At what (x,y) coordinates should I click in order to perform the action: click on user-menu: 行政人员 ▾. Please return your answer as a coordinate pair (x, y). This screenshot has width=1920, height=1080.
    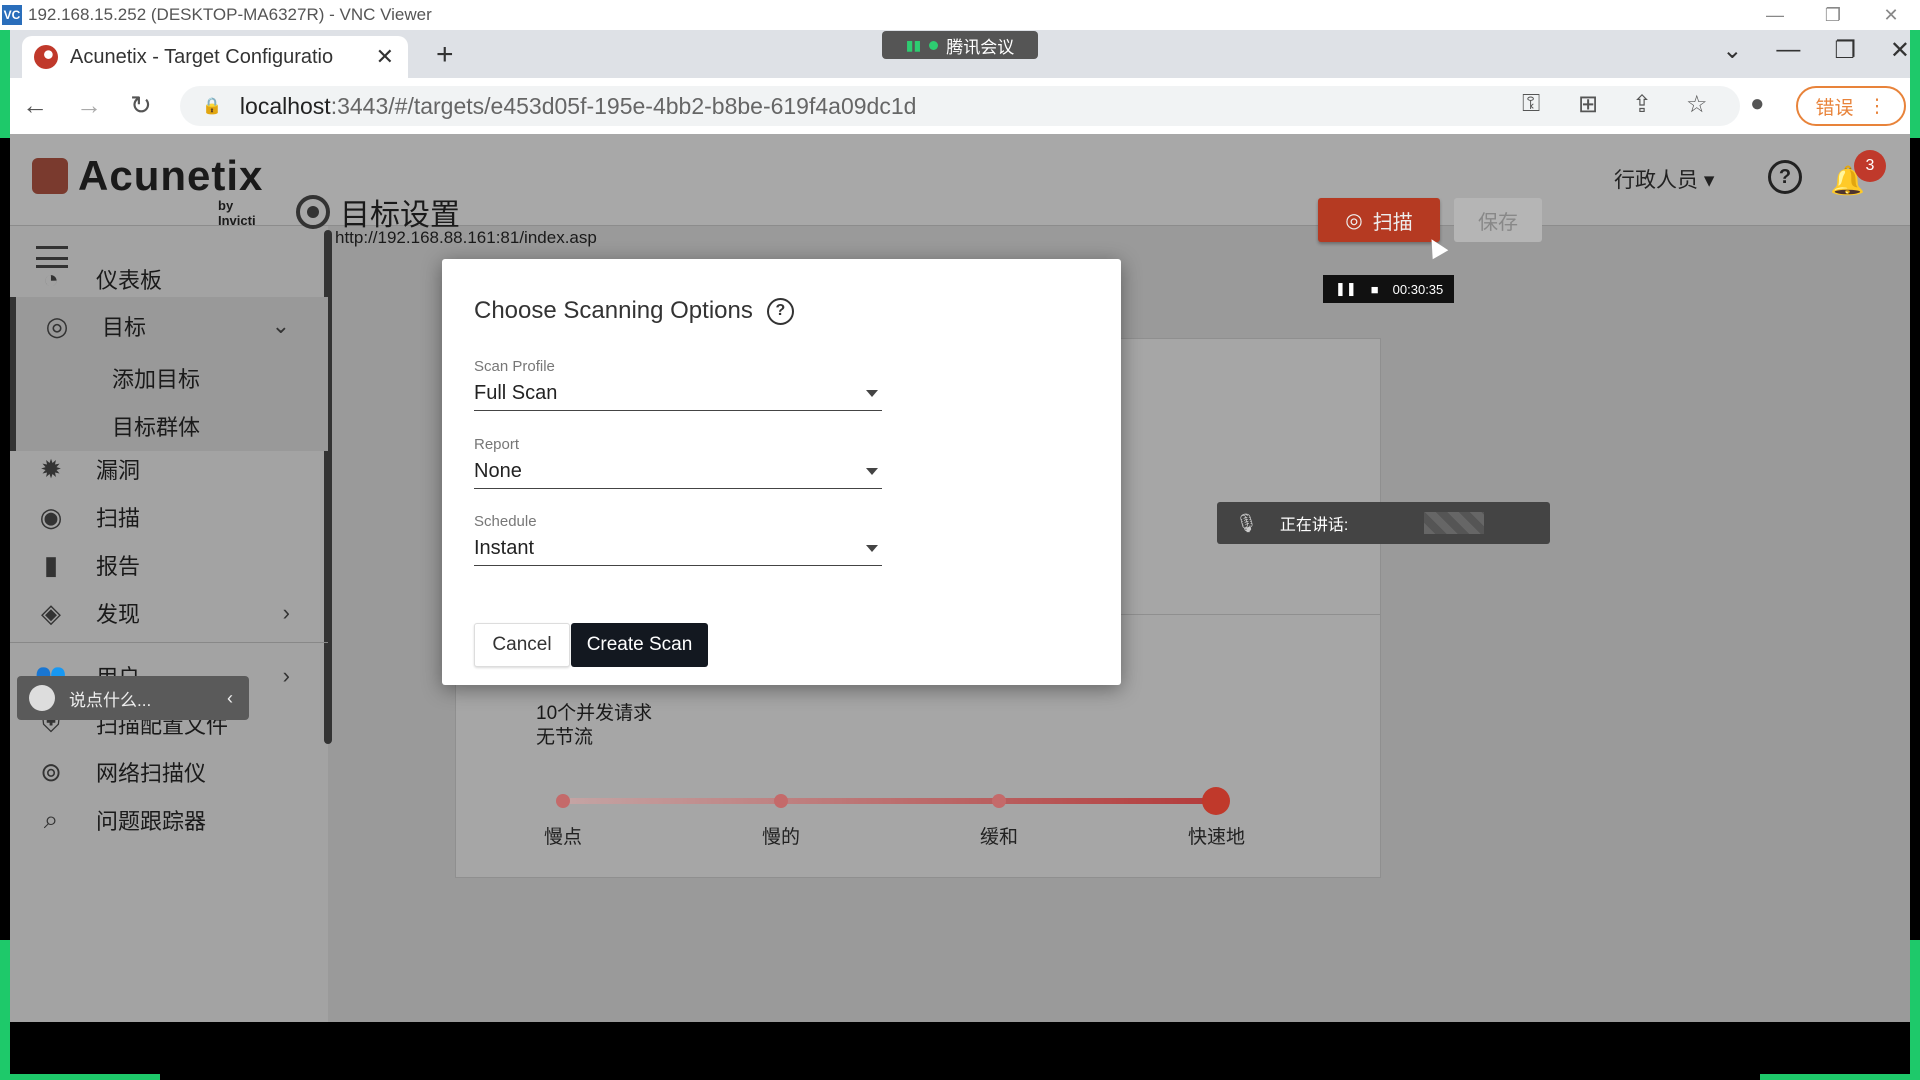
    Looking at the image, I should click on (1664, 179).